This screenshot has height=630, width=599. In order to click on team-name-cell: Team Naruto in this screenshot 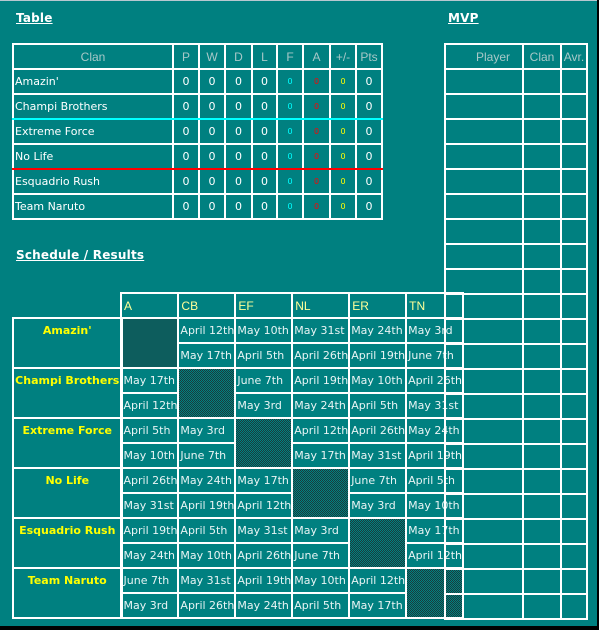, I will do `click(93, 206)`.